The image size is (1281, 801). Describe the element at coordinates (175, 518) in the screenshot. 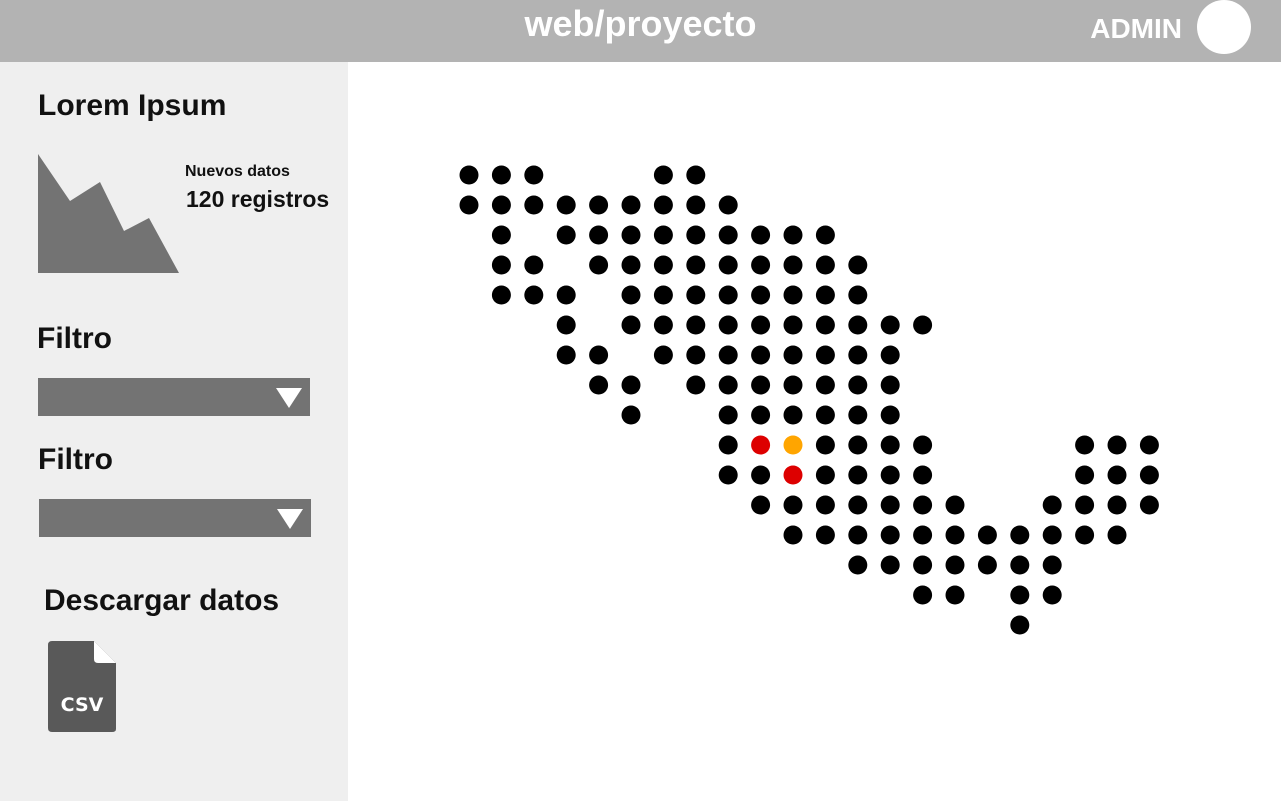

I see `filter-2-select` at that location.